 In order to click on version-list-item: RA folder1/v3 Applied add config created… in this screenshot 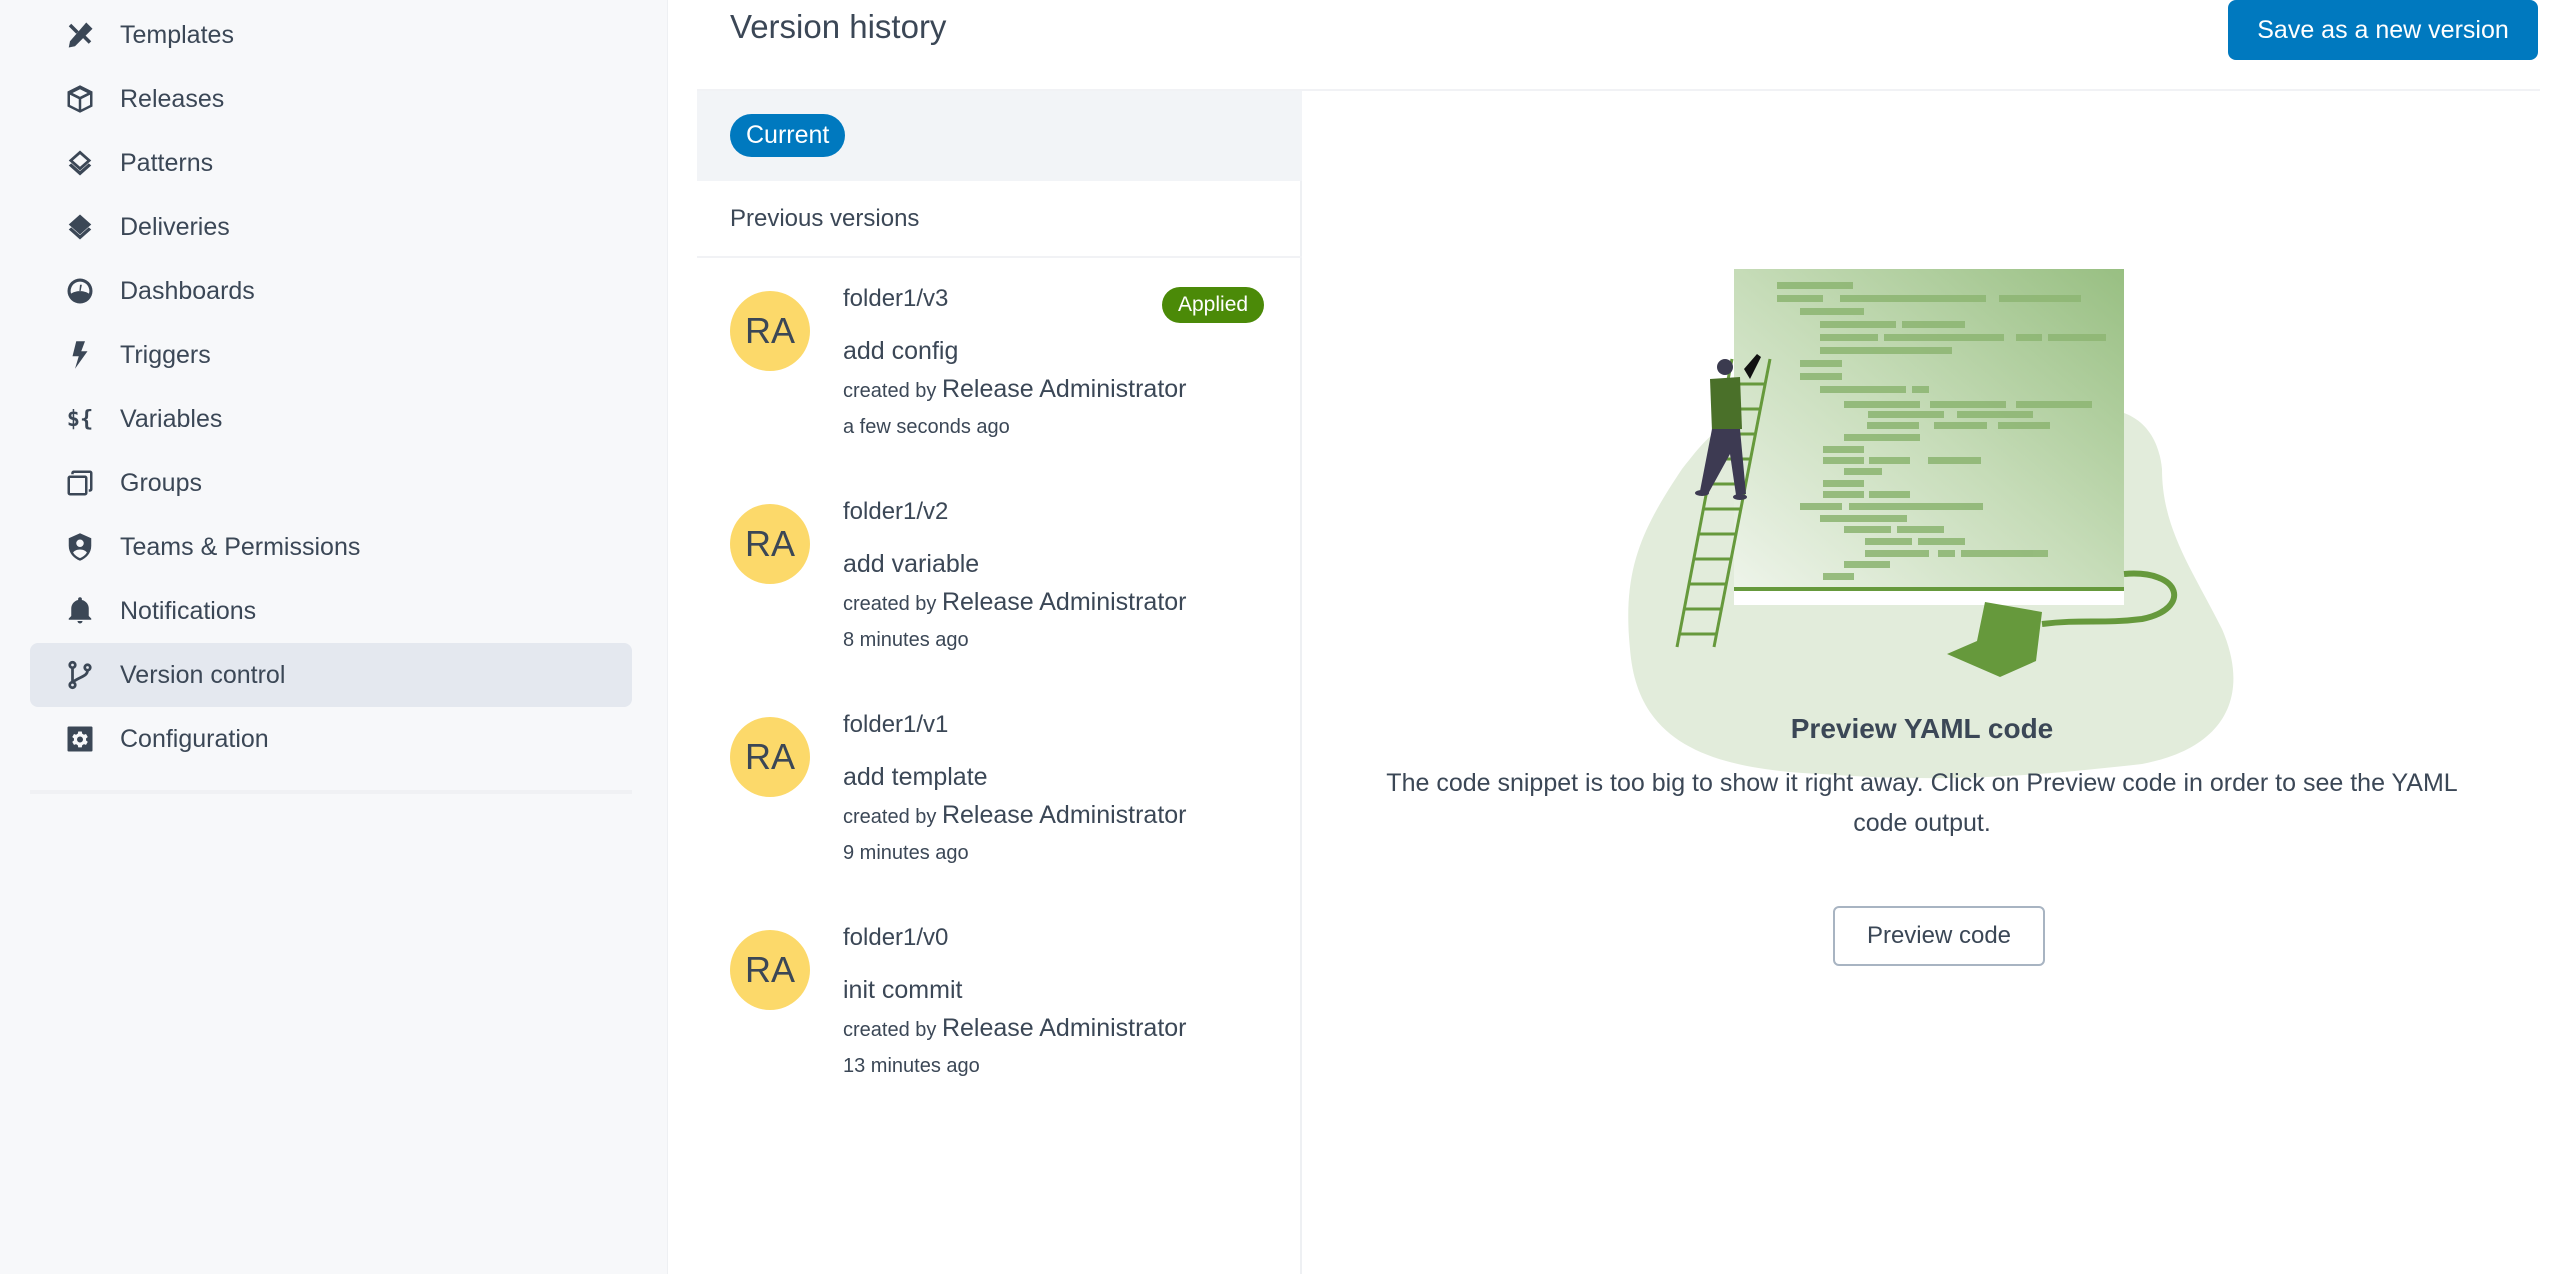, I will do `click(999, 371)`.